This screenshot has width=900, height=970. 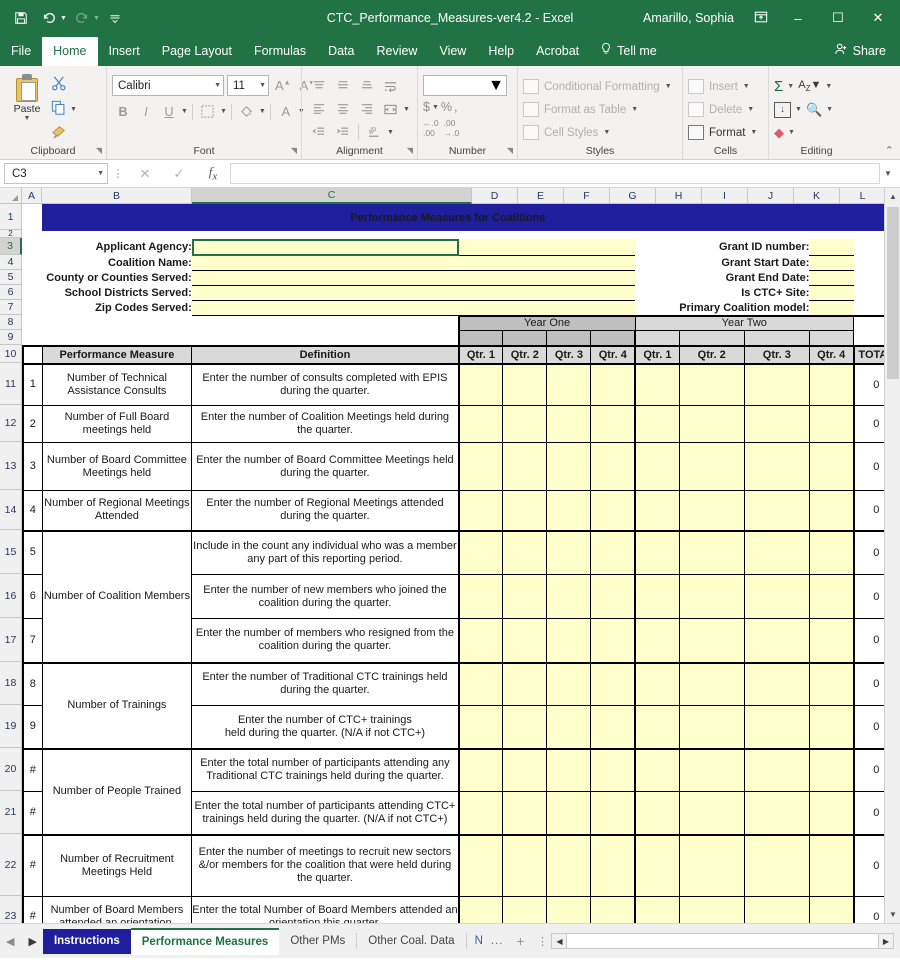 I want to click on row-header-2: 2, so click(x=11, y=233).